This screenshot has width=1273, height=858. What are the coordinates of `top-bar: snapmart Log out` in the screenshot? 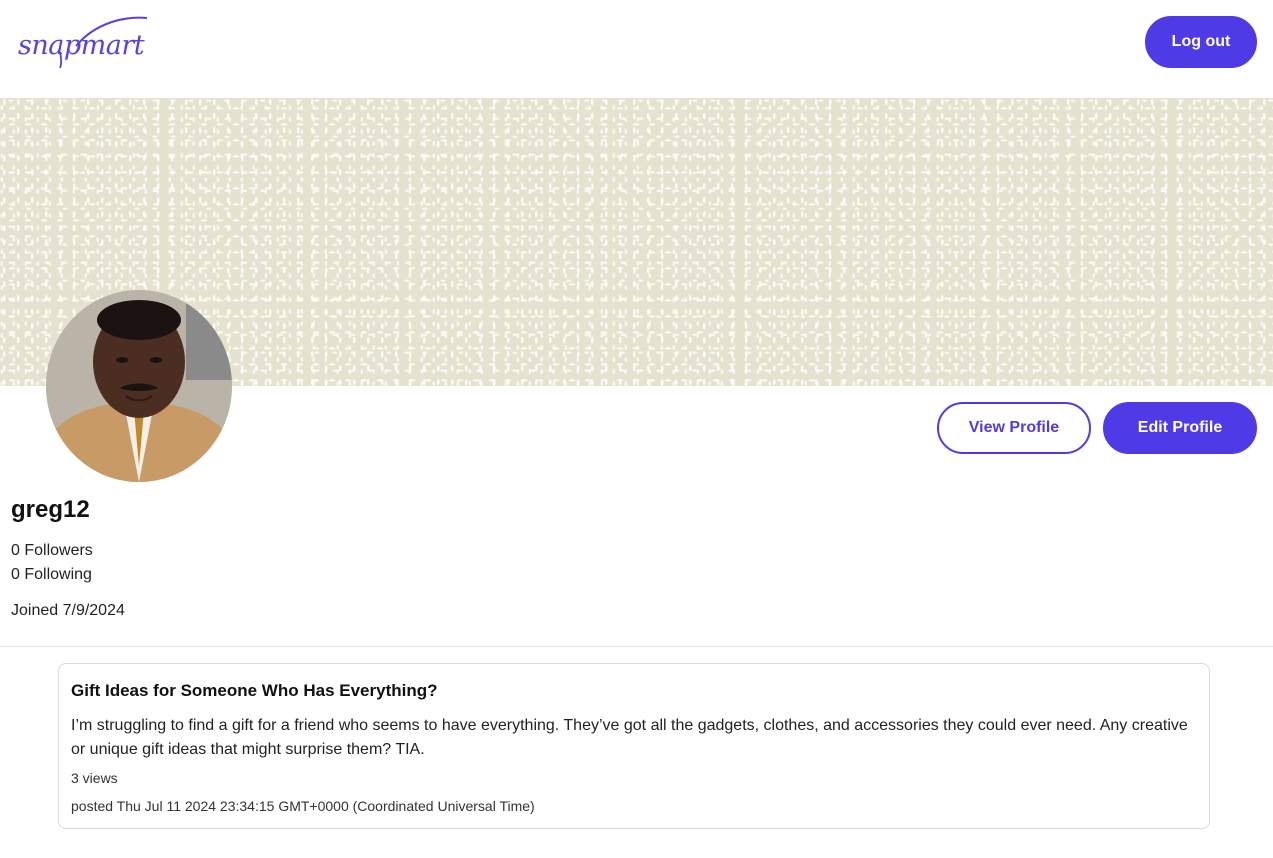 It's located at (636, 49).